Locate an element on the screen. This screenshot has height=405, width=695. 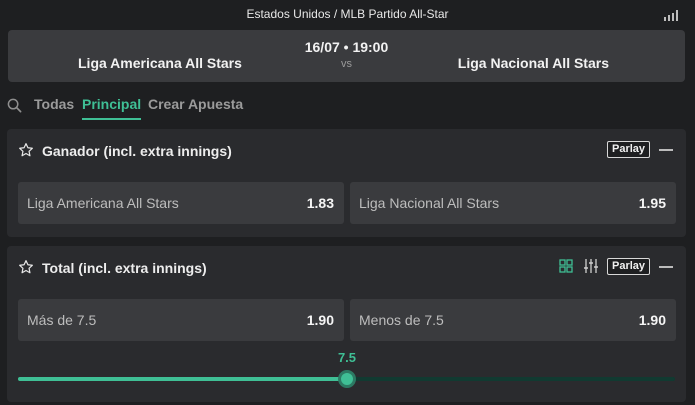
odds-button-home: Liga Americana All Stars 1.83 is located at coordinates (181, 203).